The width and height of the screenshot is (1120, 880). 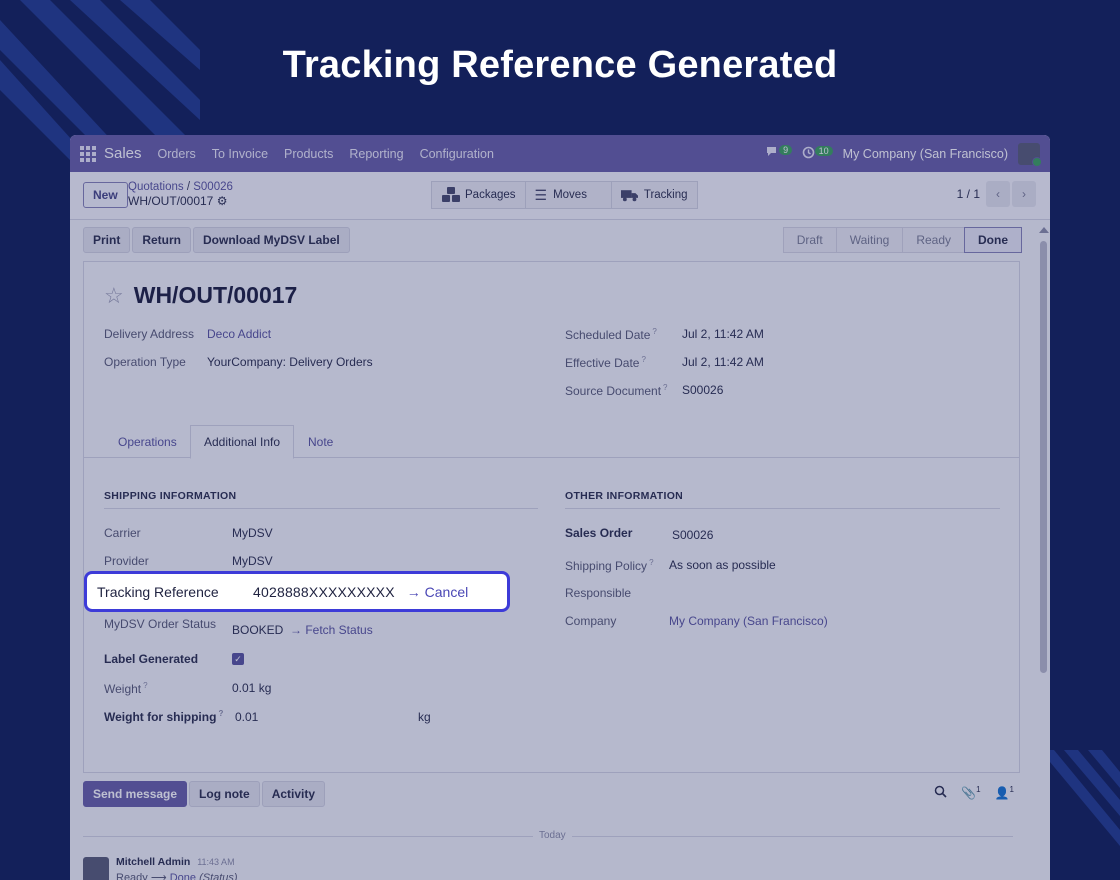 What do you see at coordinates (490, 195) in the screenshot?
I see `packages-label: Packages` at bounding box center [490, 195].